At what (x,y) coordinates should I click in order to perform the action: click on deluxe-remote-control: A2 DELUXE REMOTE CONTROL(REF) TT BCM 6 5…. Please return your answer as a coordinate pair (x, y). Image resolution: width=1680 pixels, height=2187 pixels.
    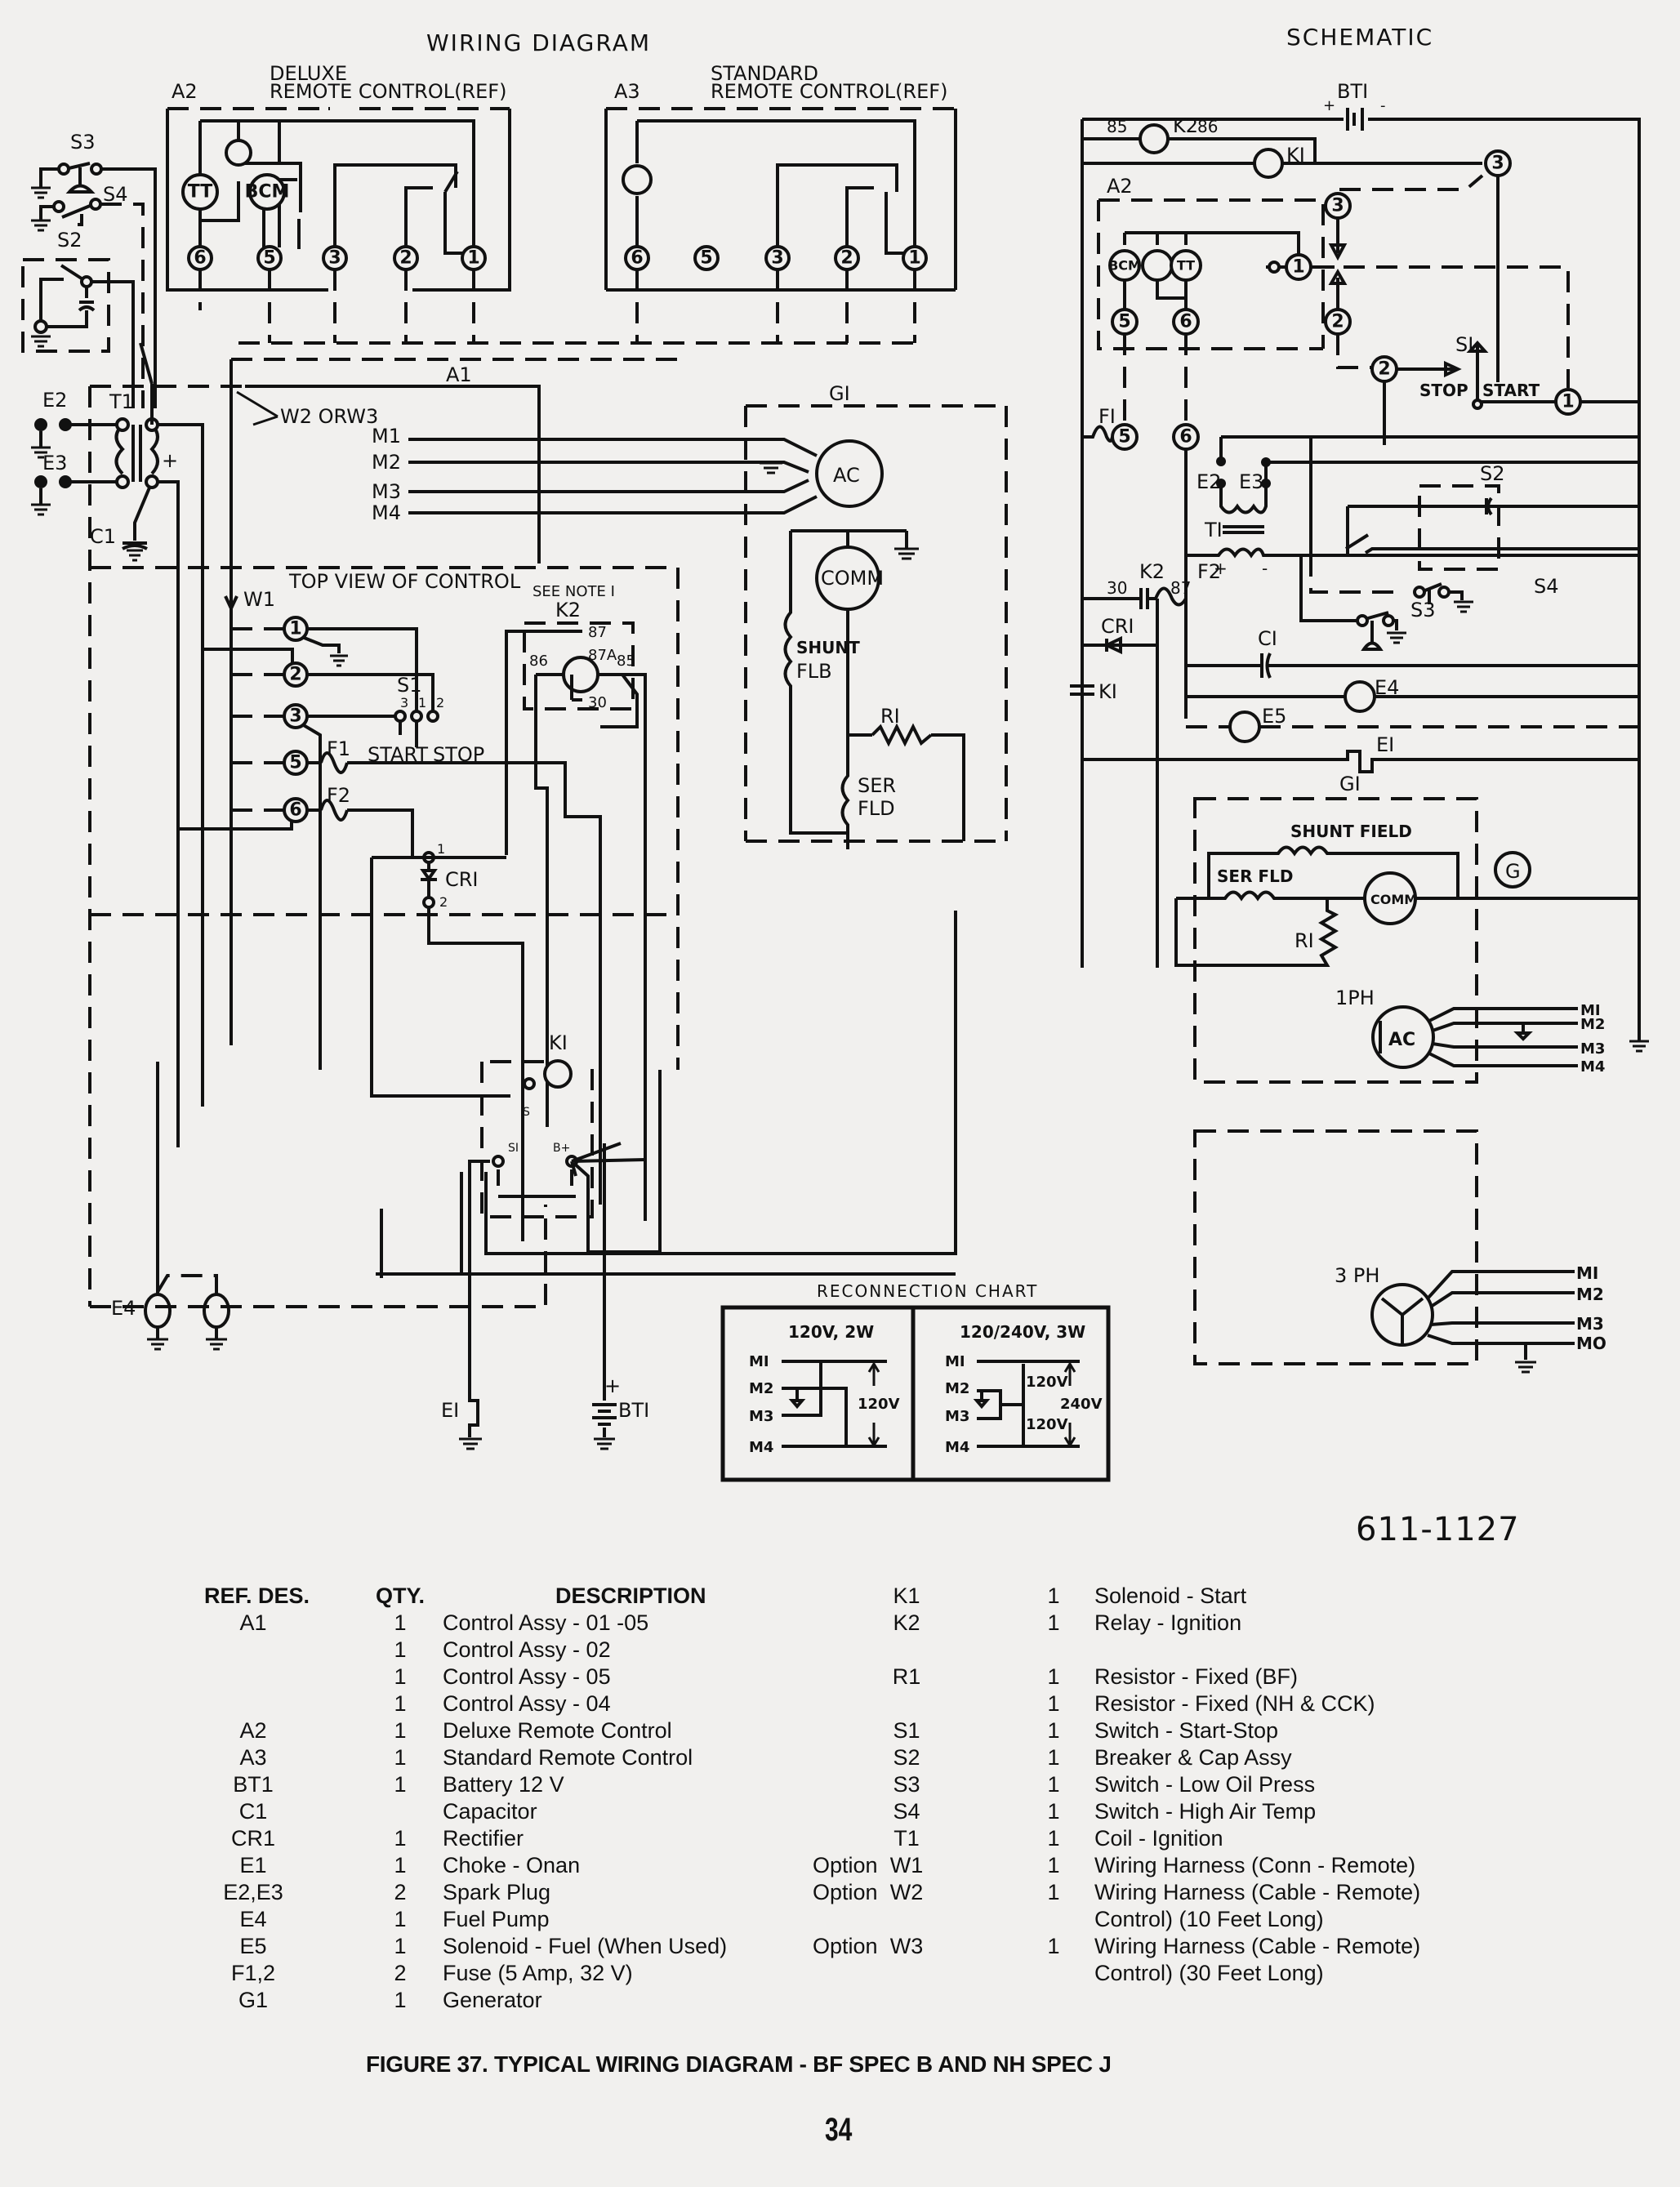
    Looking at the image, I should click on (339, 203).